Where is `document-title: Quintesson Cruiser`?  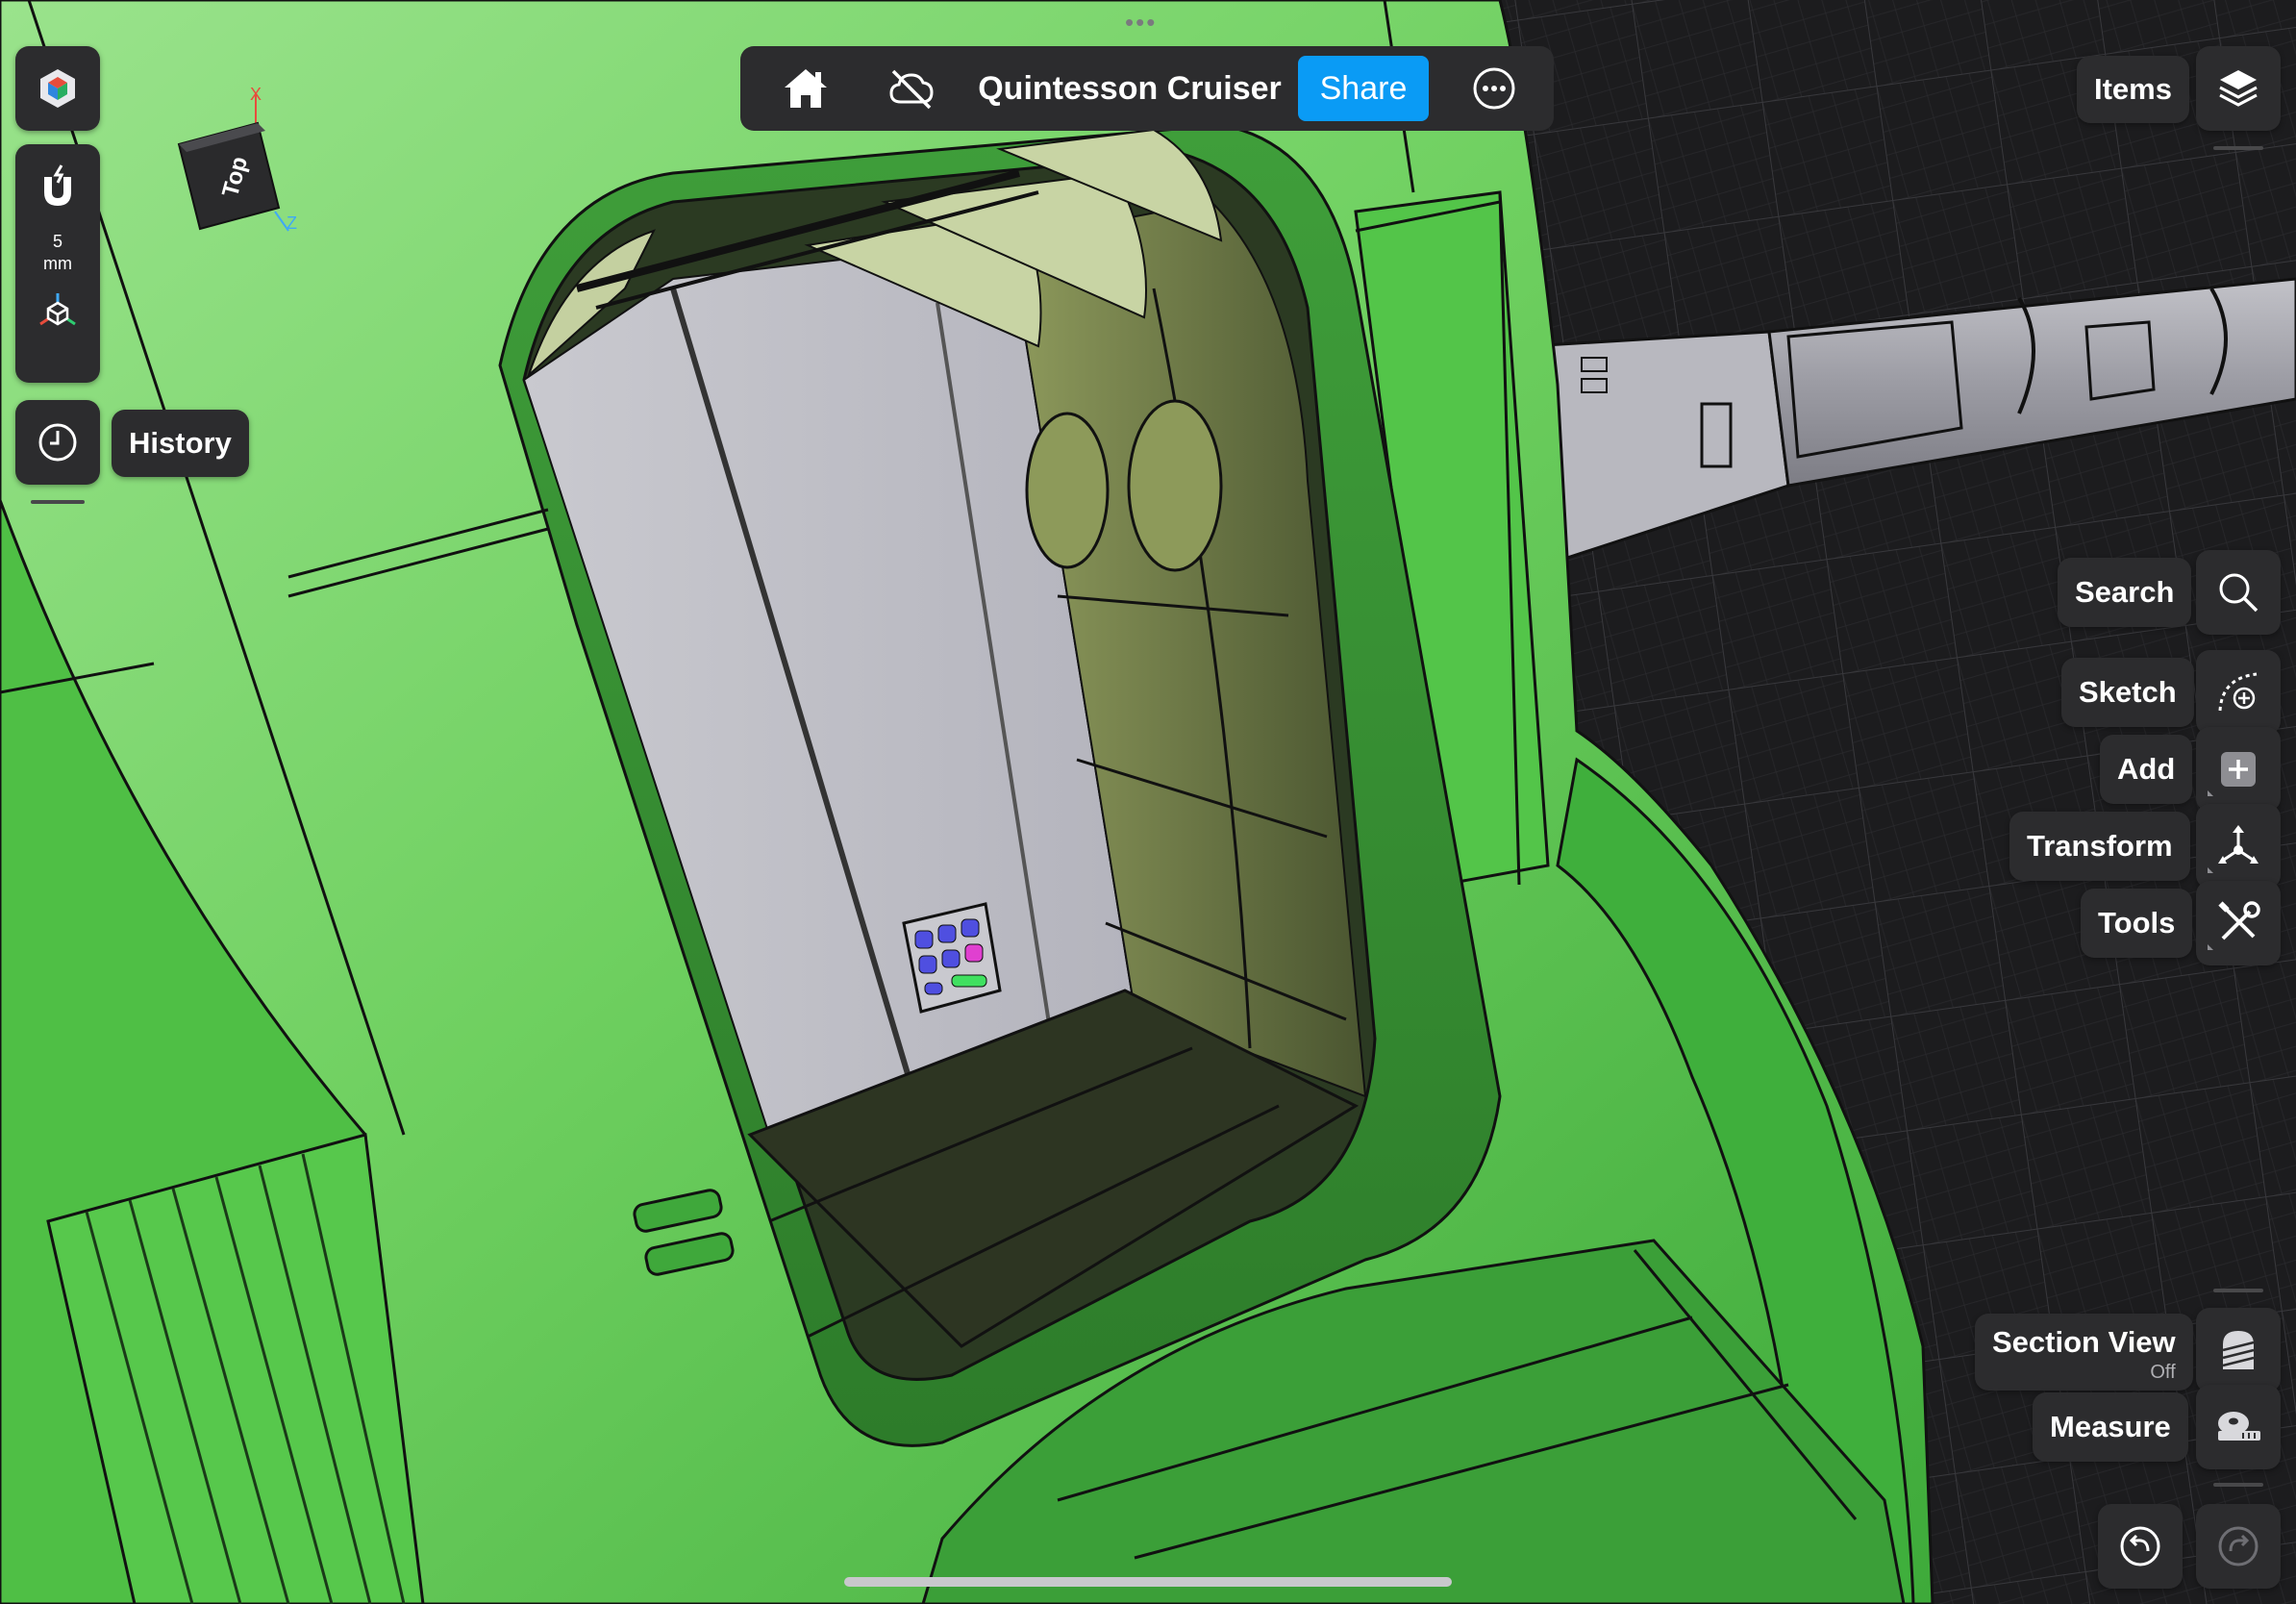
document-title: Quintesson Cruiser is located at coordinates (1129, 88).